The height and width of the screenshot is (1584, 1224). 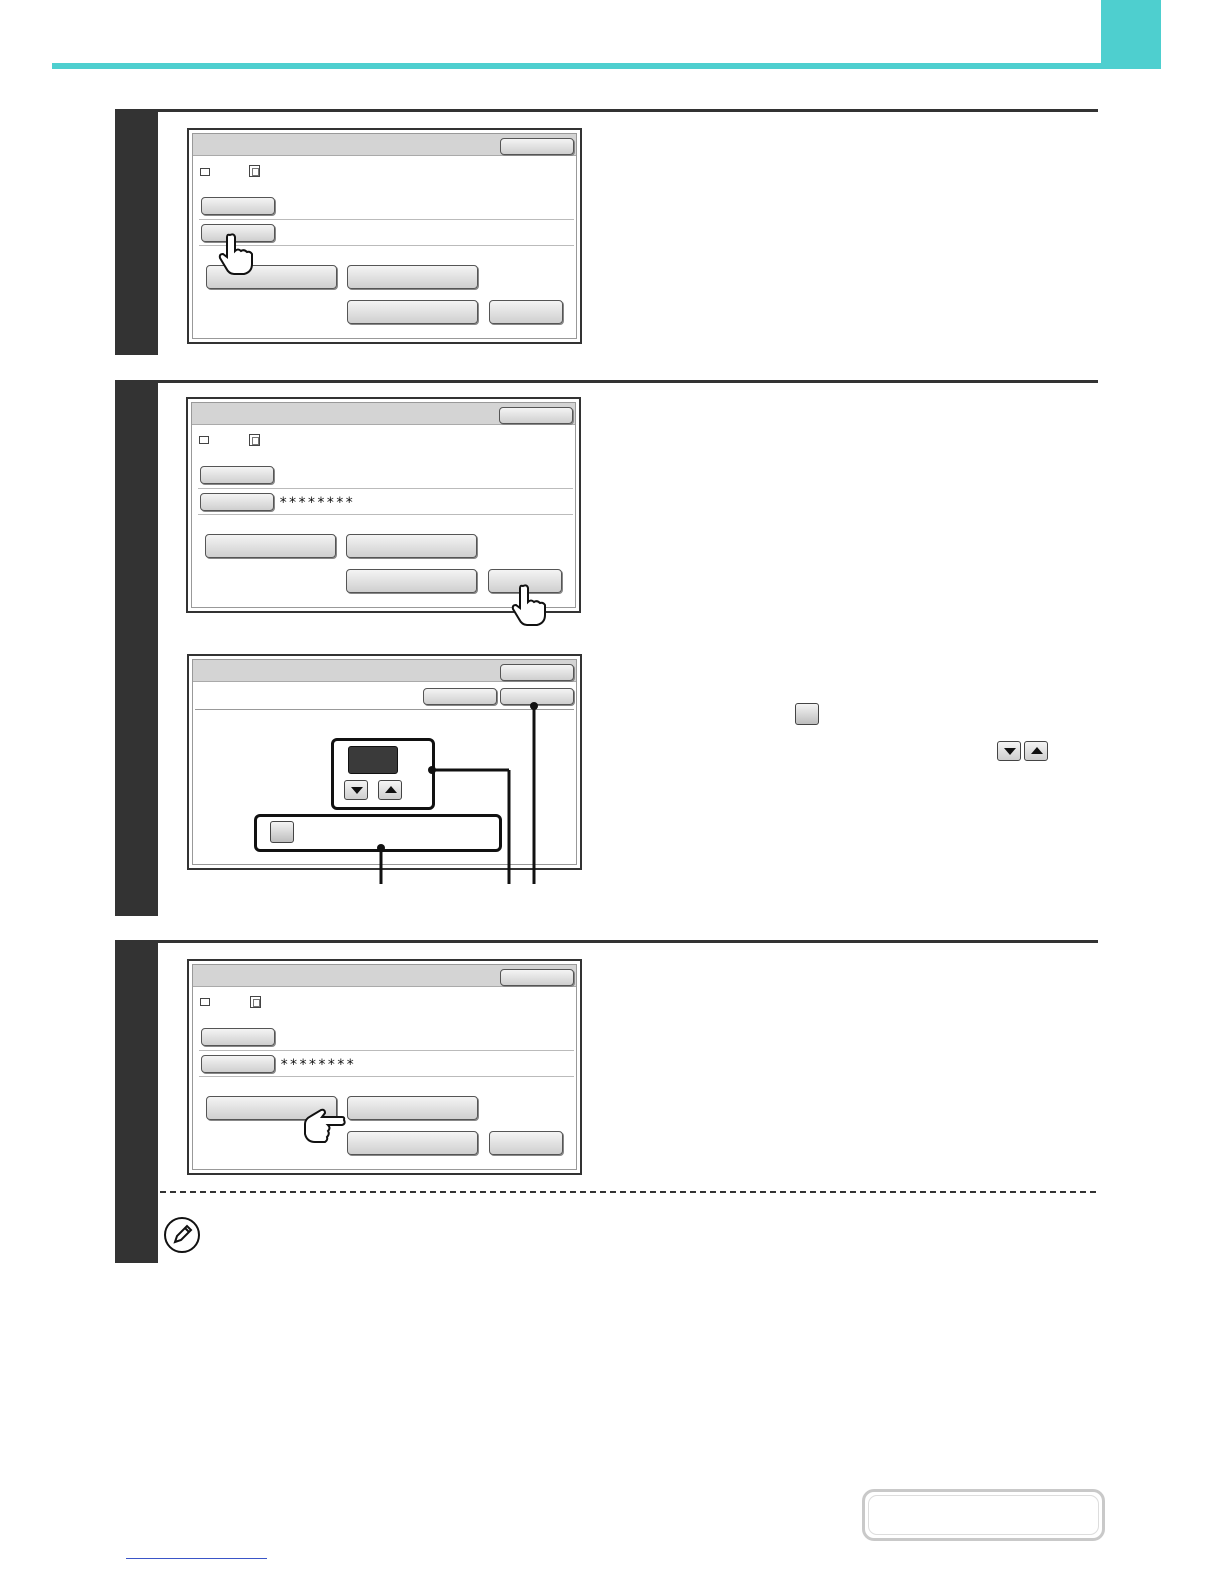 What do you see at coordinates (606, 110) in the screenshot?
I see `step-1-rule` at bounding box center [606, 110].